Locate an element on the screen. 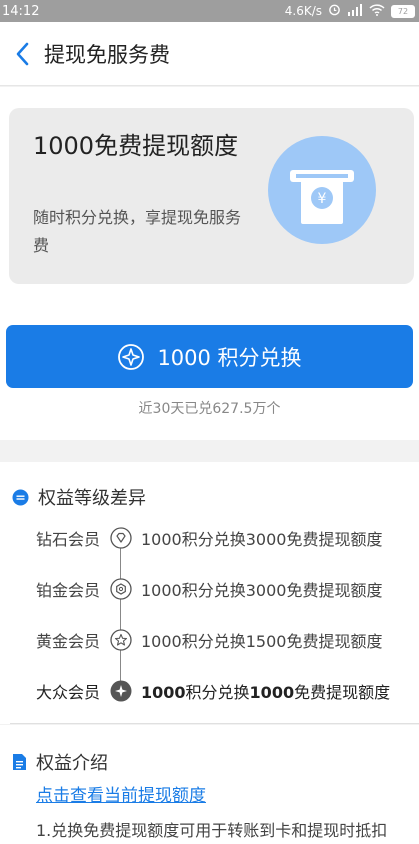 Image resolution: width=419 pixels, height=844 pixels. status-bar: 14:12 4.6K/s 72 is located at coordinates (209, 11).